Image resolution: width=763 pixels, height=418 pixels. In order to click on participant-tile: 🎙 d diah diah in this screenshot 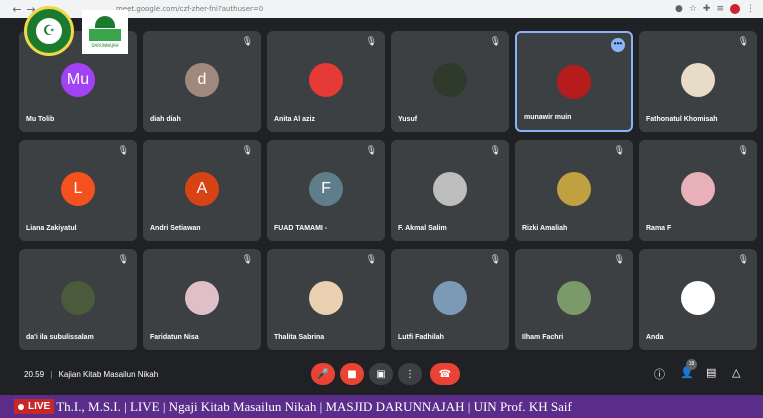, I will do `click(202, 81)`.